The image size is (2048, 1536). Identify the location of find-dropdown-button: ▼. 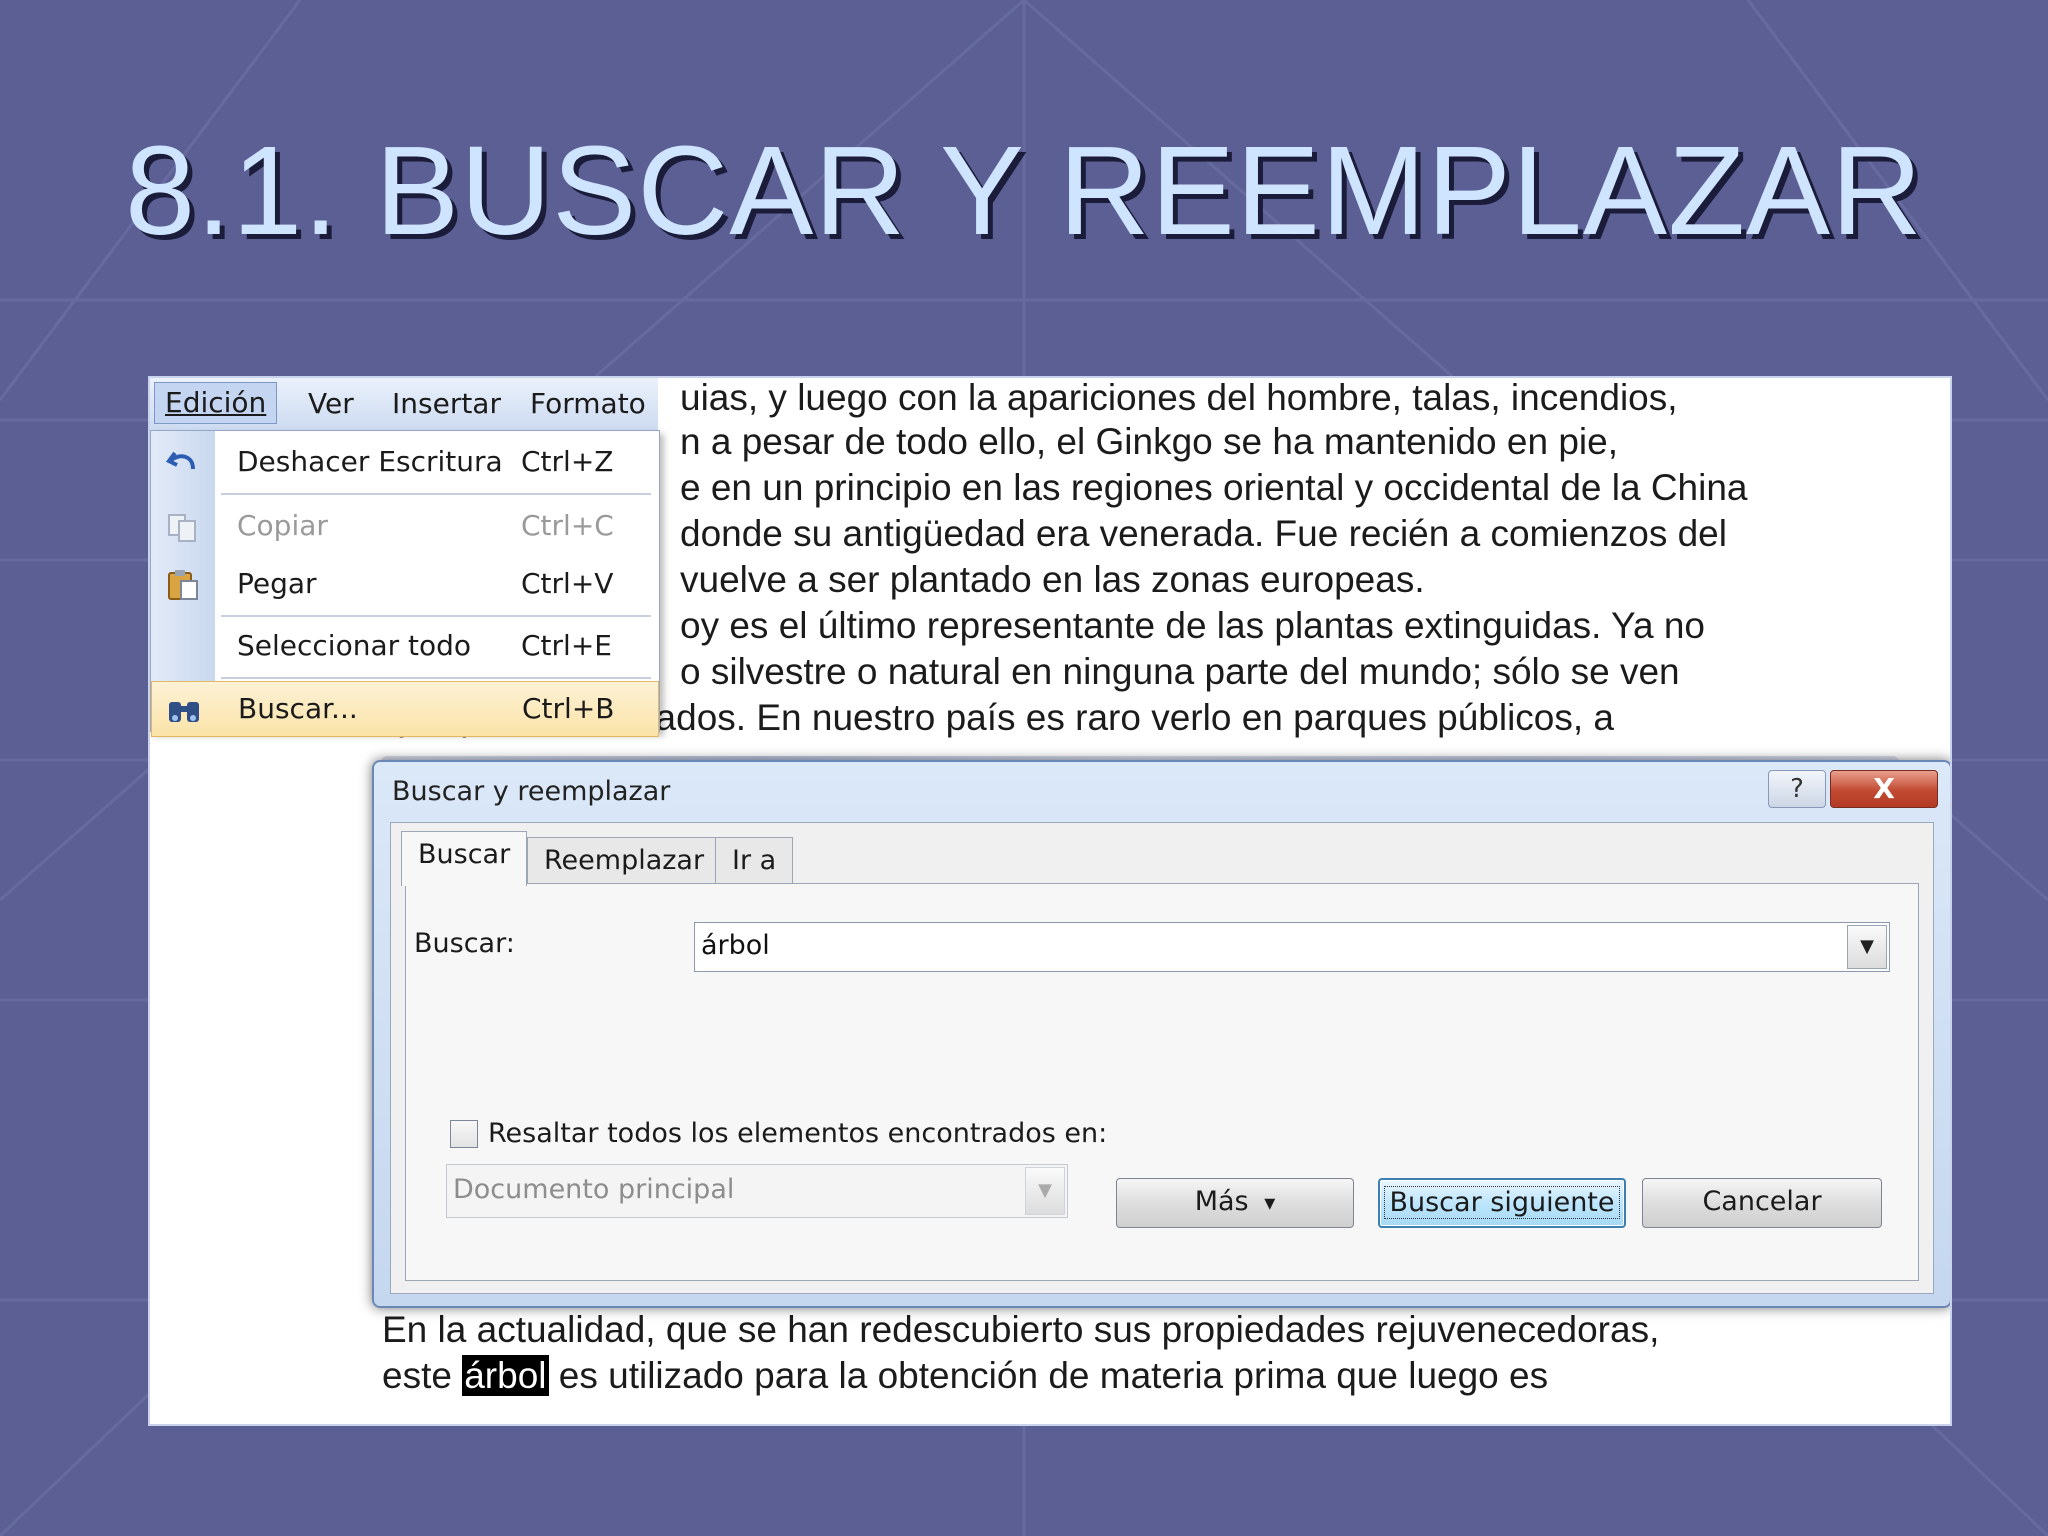
(1867, 947).